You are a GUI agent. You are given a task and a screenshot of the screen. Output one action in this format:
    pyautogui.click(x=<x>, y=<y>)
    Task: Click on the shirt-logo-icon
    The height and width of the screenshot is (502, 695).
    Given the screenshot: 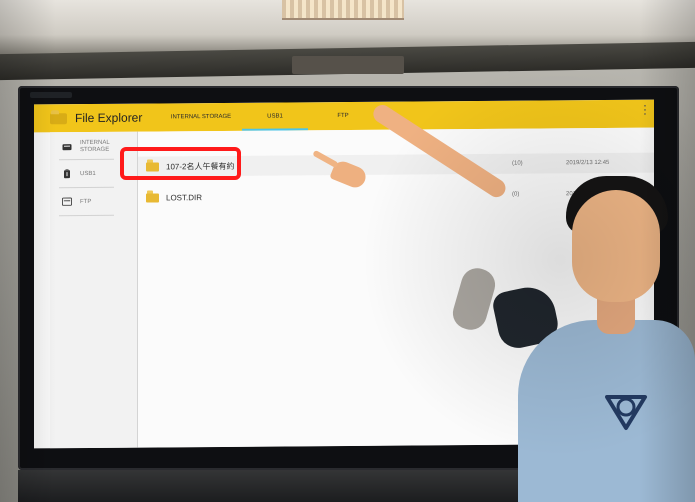 What is the action you would take?
    pyautogui.click(x=626, y=412)
    